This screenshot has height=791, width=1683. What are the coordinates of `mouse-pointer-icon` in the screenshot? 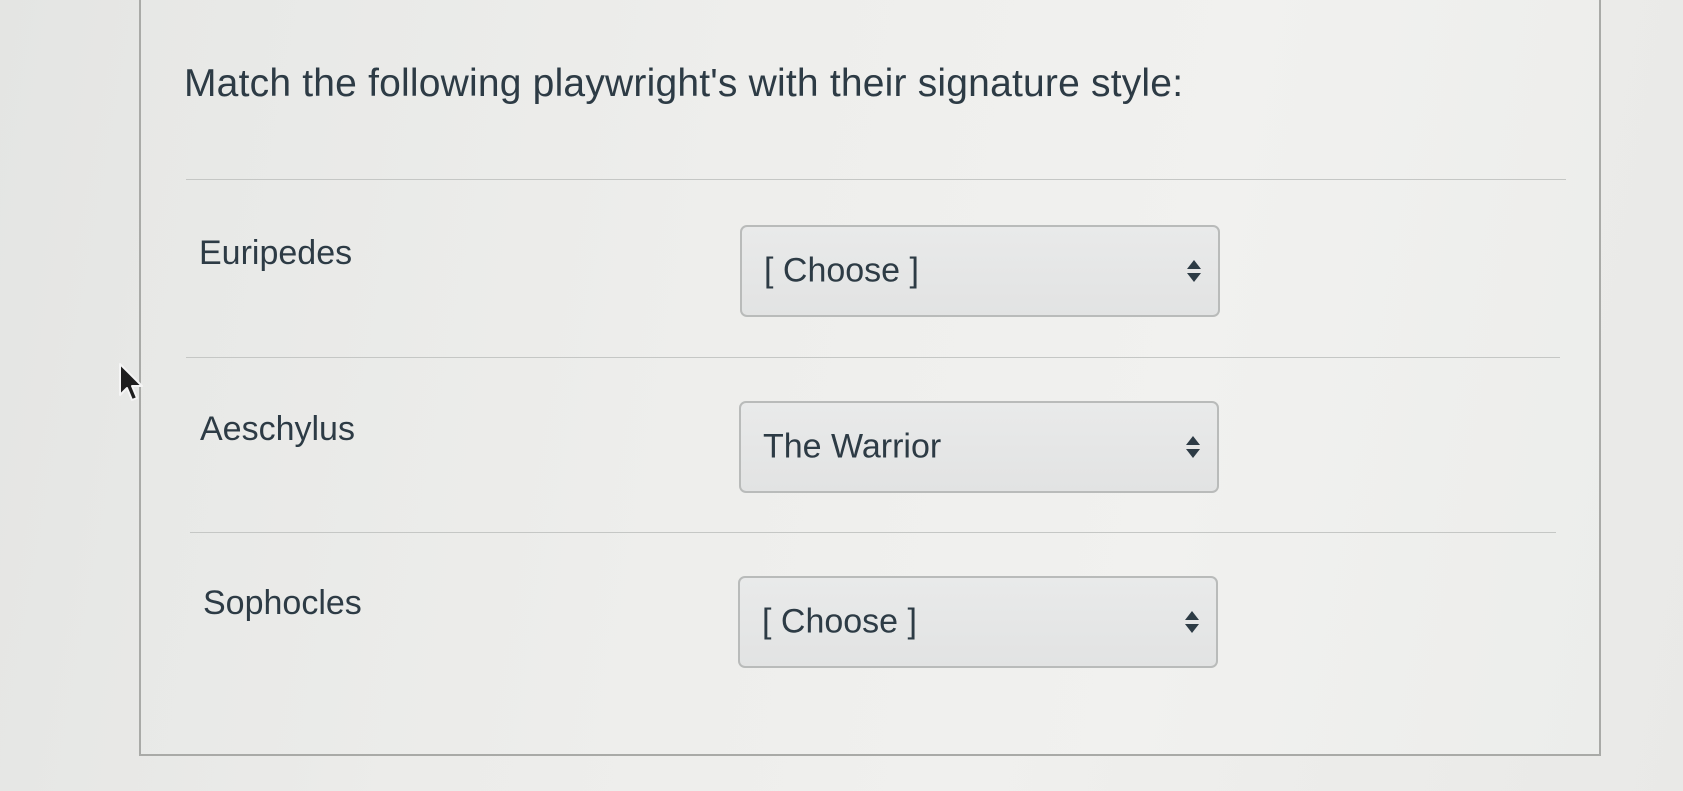 It's located at (131, 382).